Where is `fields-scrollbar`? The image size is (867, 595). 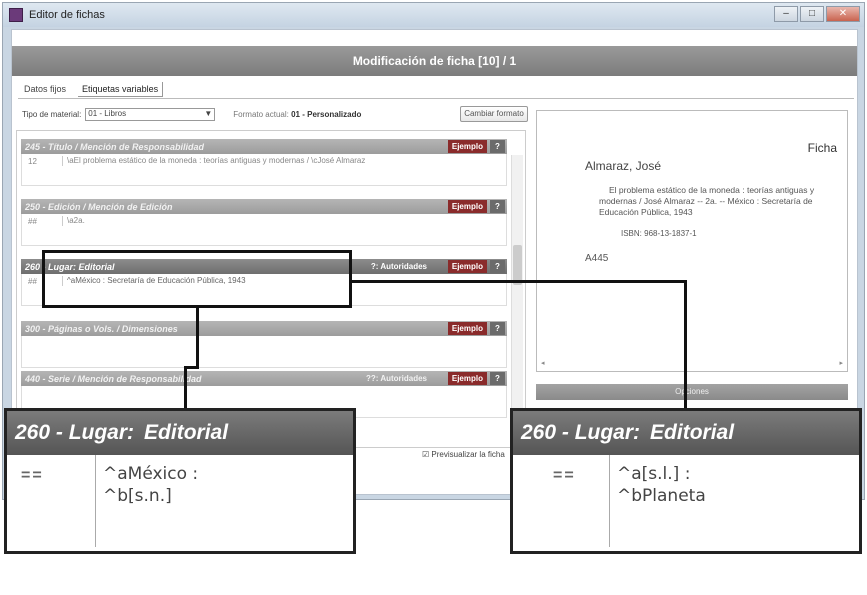
fields-scrollbar is located at coordinates (517, 295).